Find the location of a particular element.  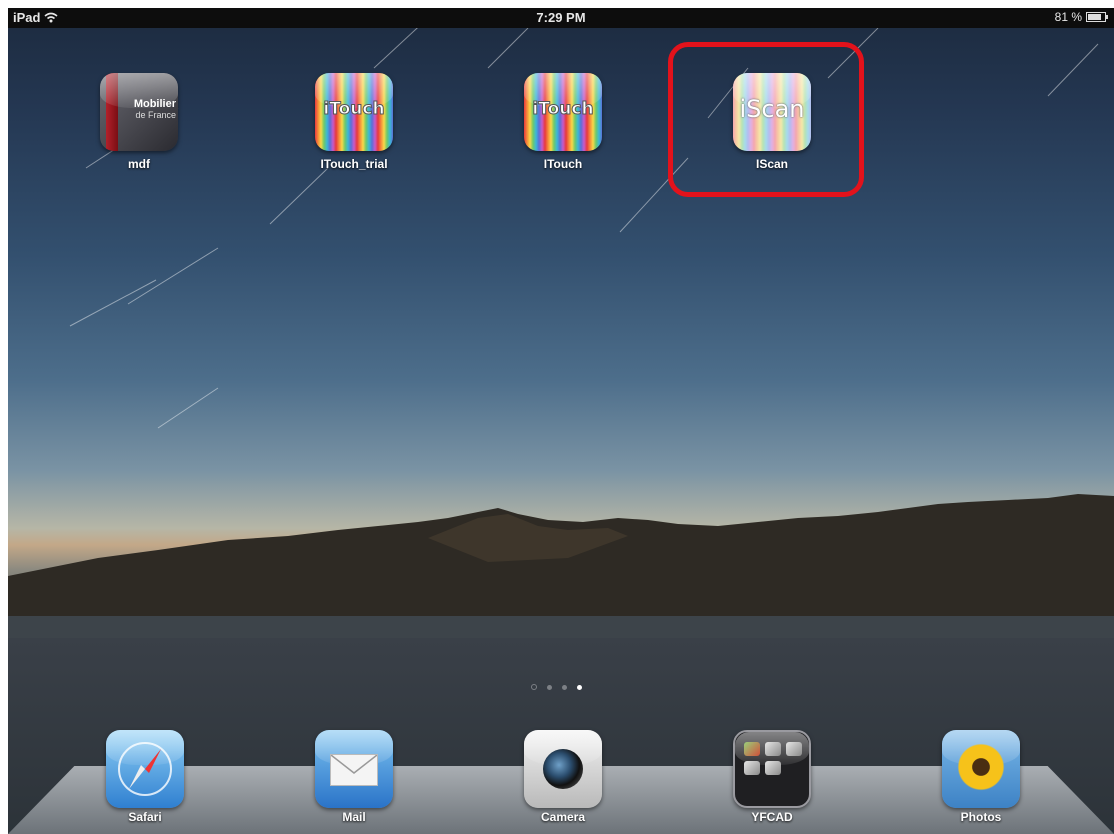

page-indicator is located at coordinates (556, 687).